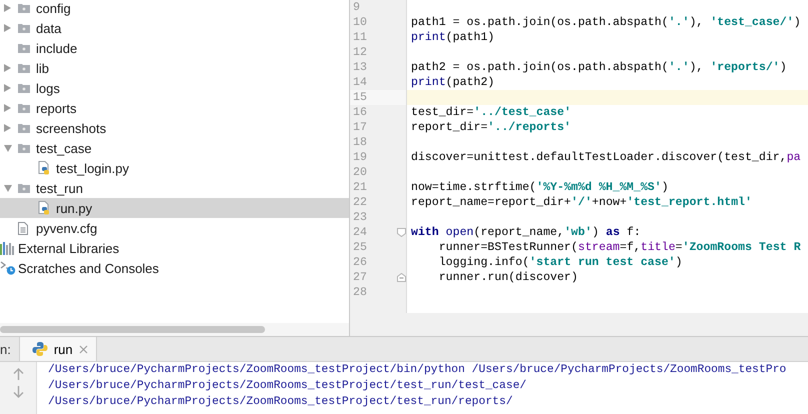 Image resolution: width=808 pixels, height=414 pixels. I want to click on tree-item: logs, so click(174, 88).